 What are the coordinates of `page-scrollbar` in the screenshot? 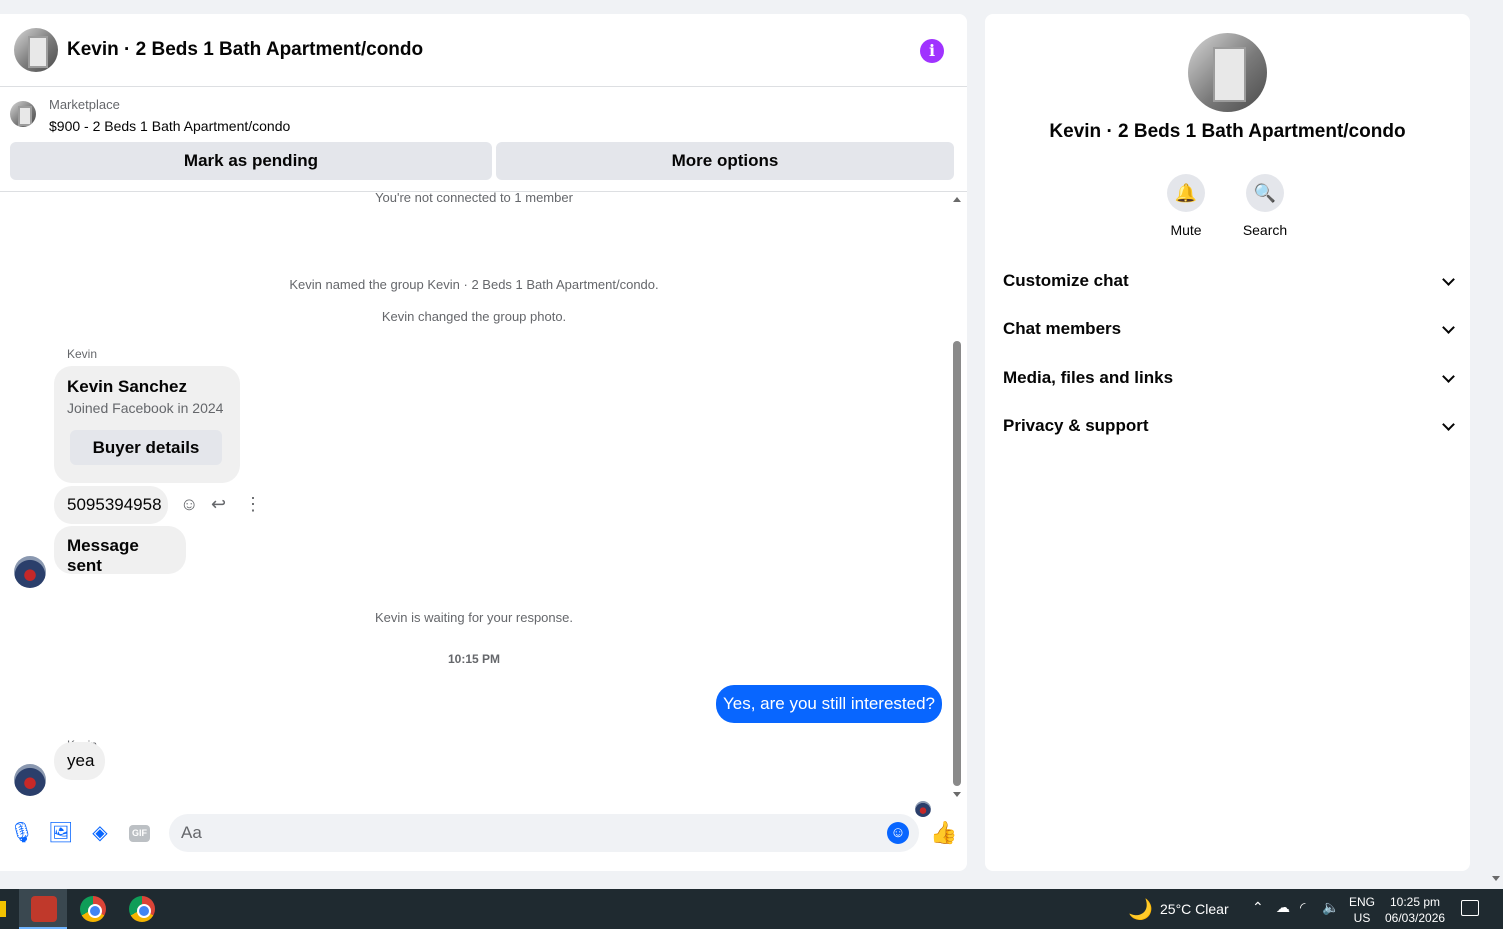 It's located at (1496, 444).